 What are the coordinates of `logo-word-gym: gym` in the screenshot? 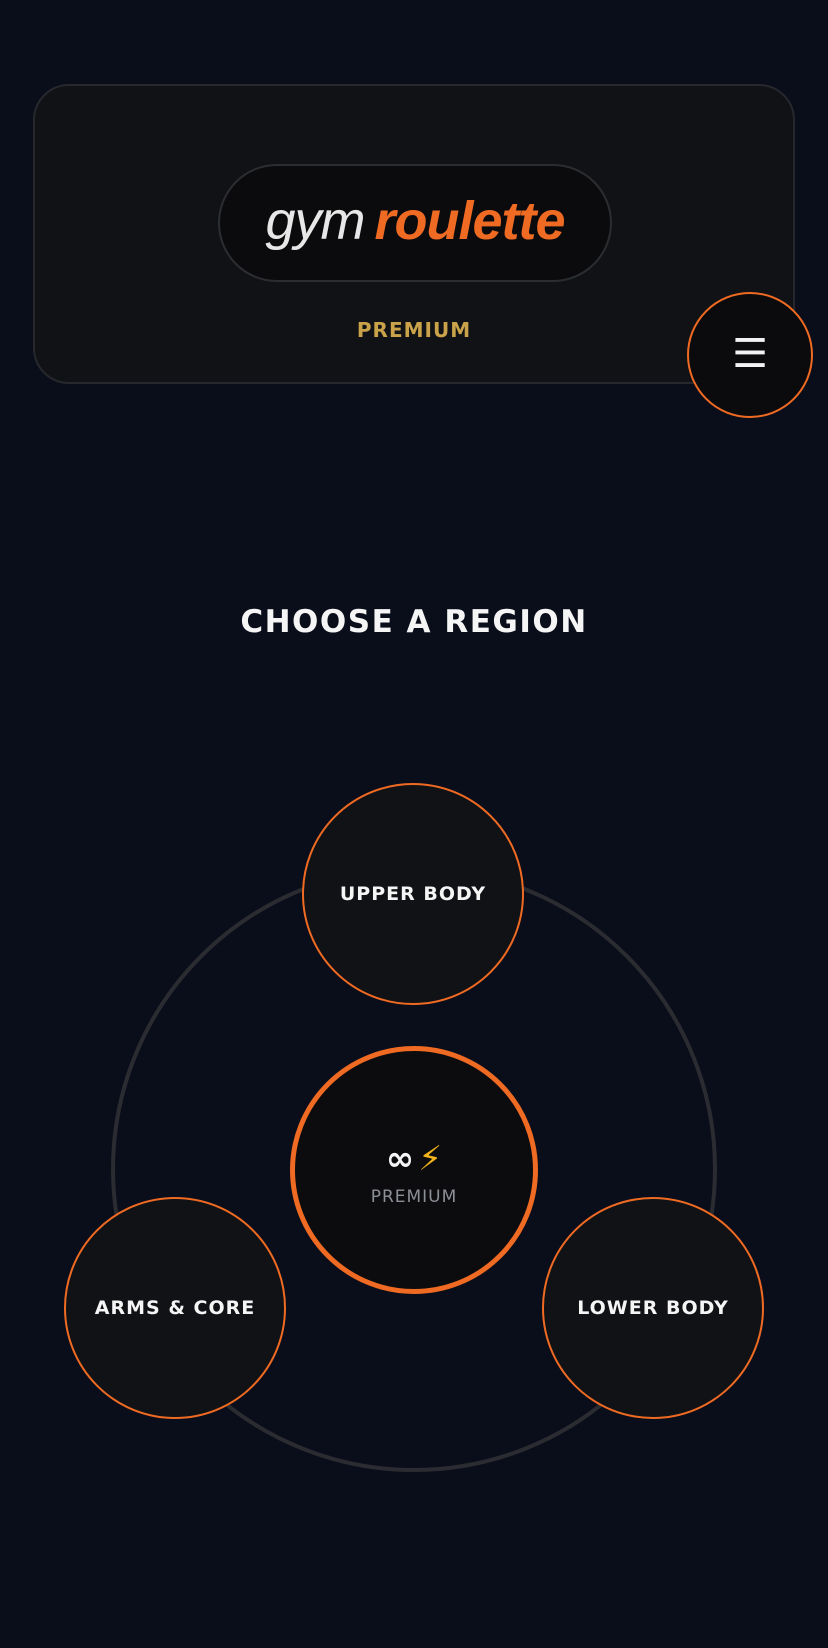 It's located at (315, 221).